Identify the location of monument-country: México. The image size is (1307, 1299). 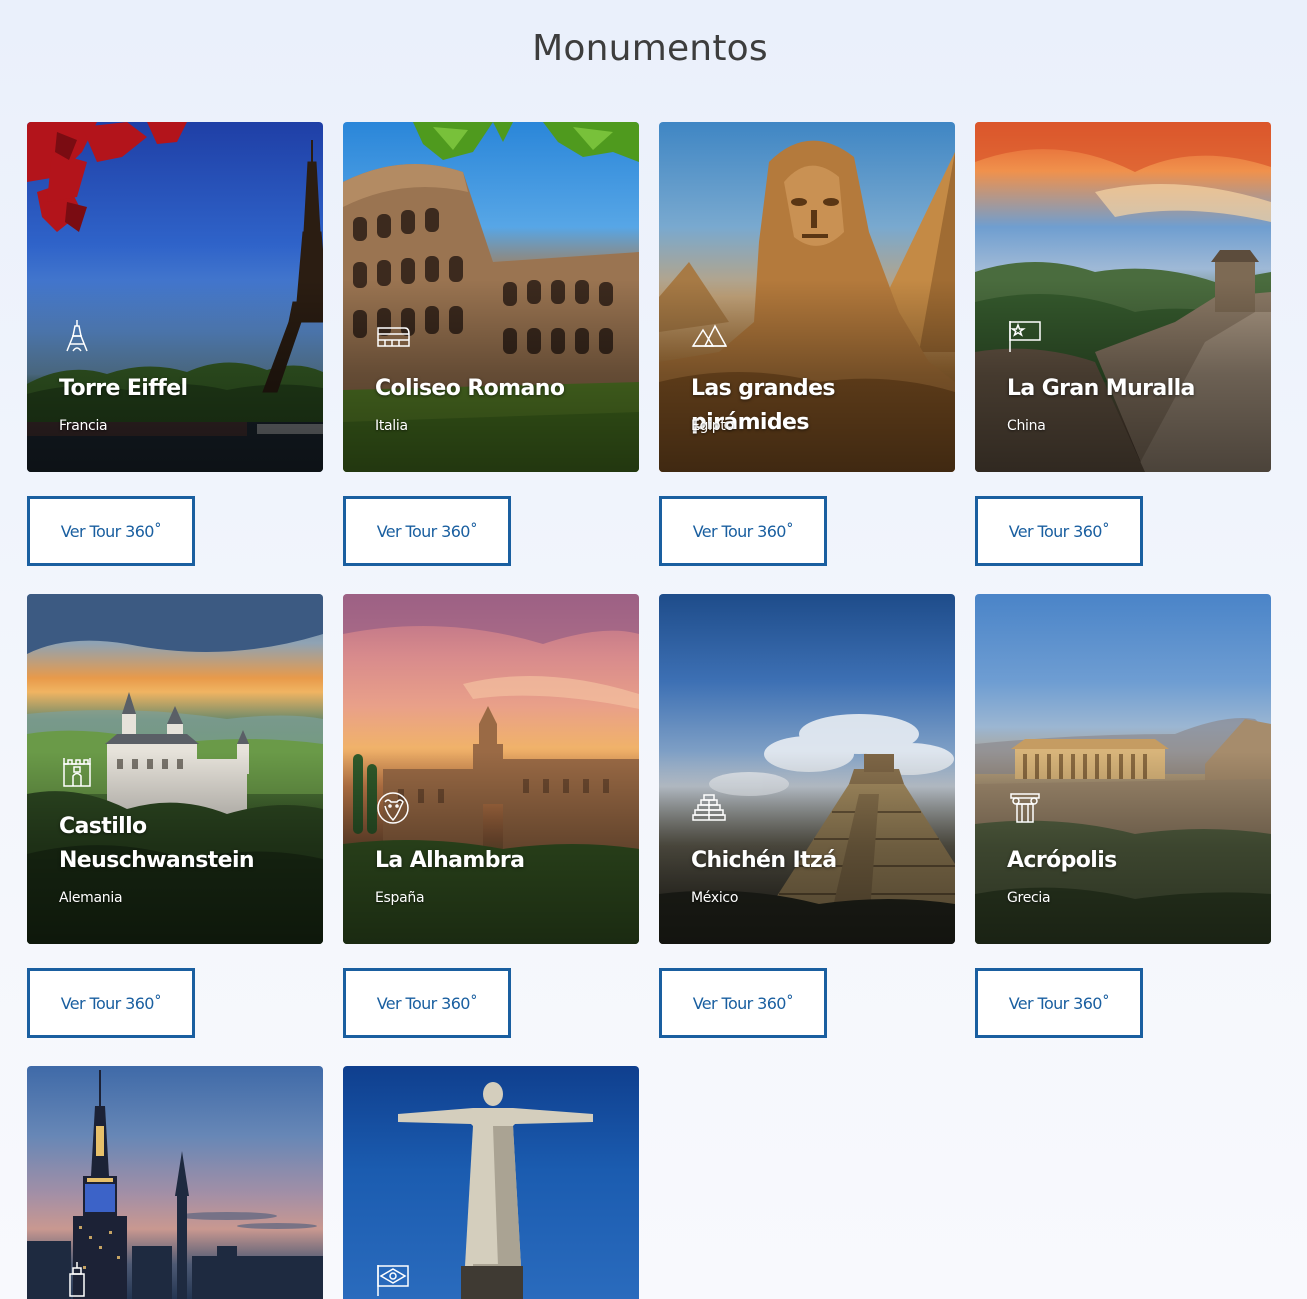
(715, 898).